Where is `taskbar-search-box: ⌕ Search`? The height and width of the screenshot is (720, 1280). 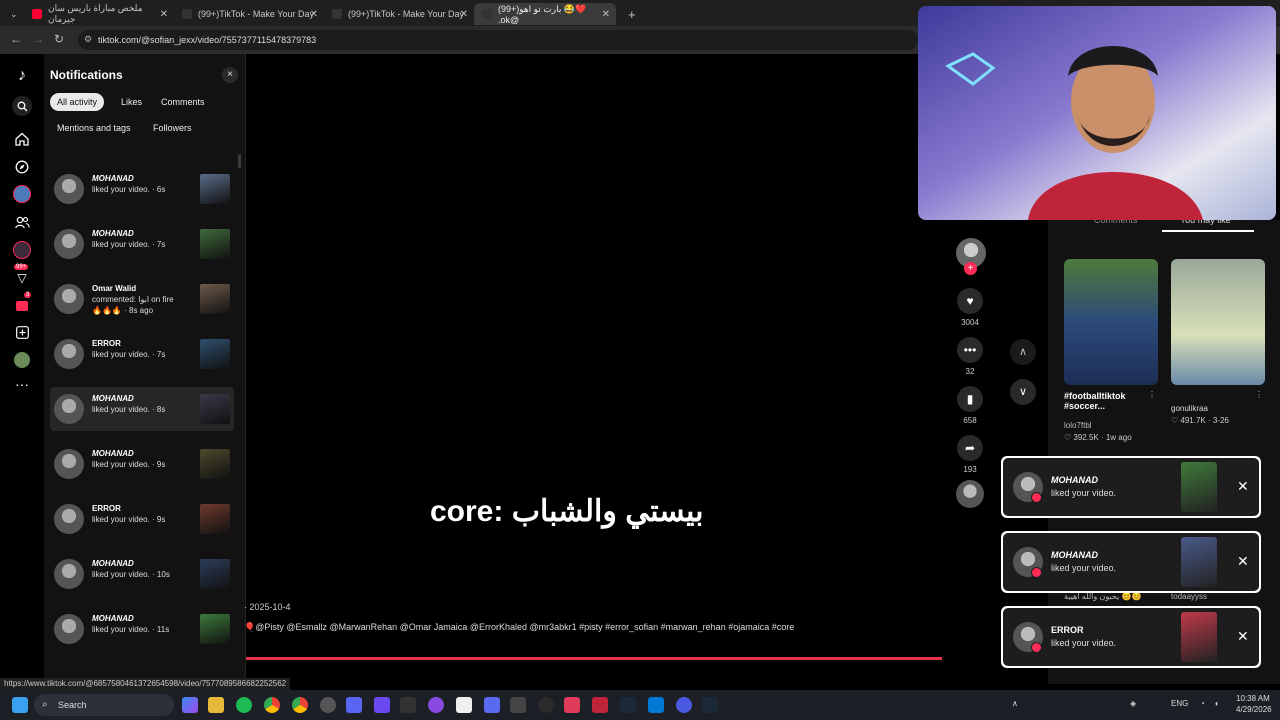 taskbar-search-box: ⌕ Search is located at coordinates (104, 705).